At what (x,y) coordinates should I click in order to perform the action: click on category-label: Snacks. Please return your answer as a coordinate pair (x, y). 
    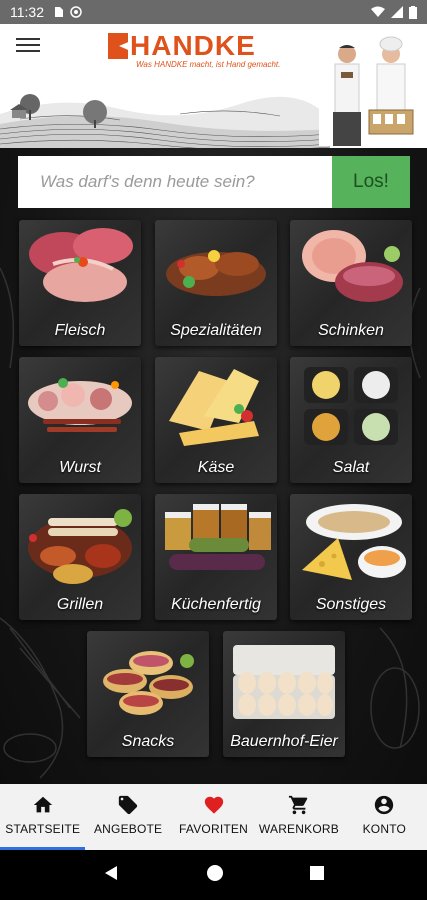
    Looking at the image, I should click on (148, 741).